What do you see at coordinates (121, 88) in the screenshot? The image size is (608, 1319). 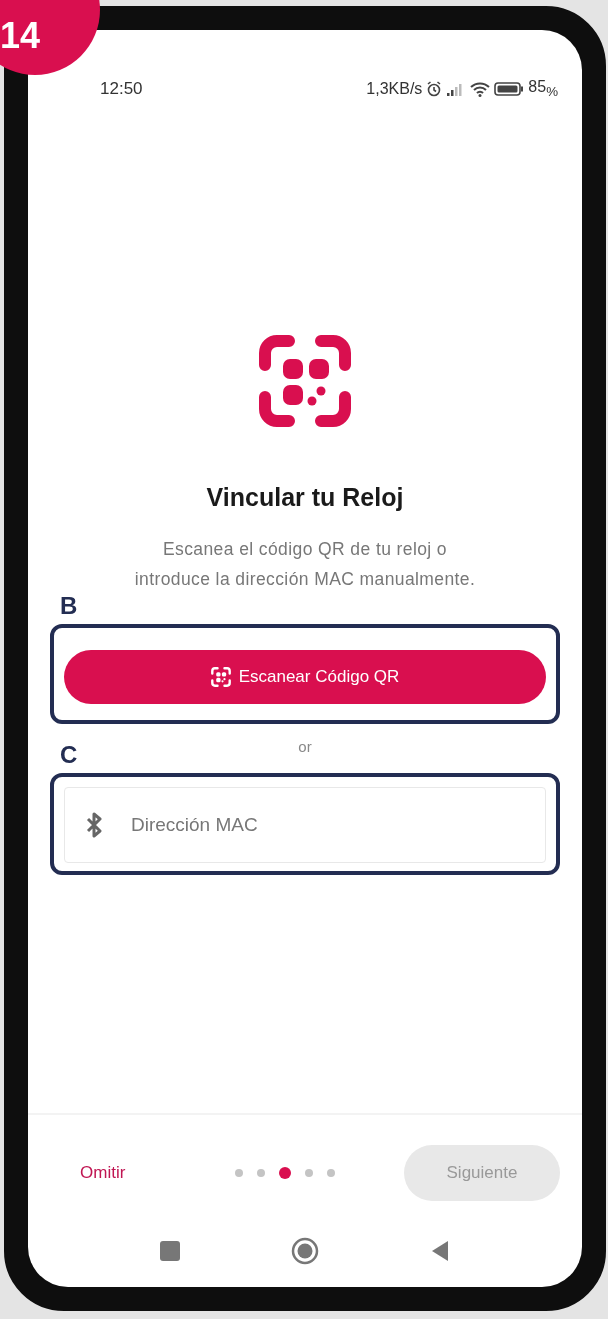 I see `status-time: 12:50` at bounding box center [121, 88].